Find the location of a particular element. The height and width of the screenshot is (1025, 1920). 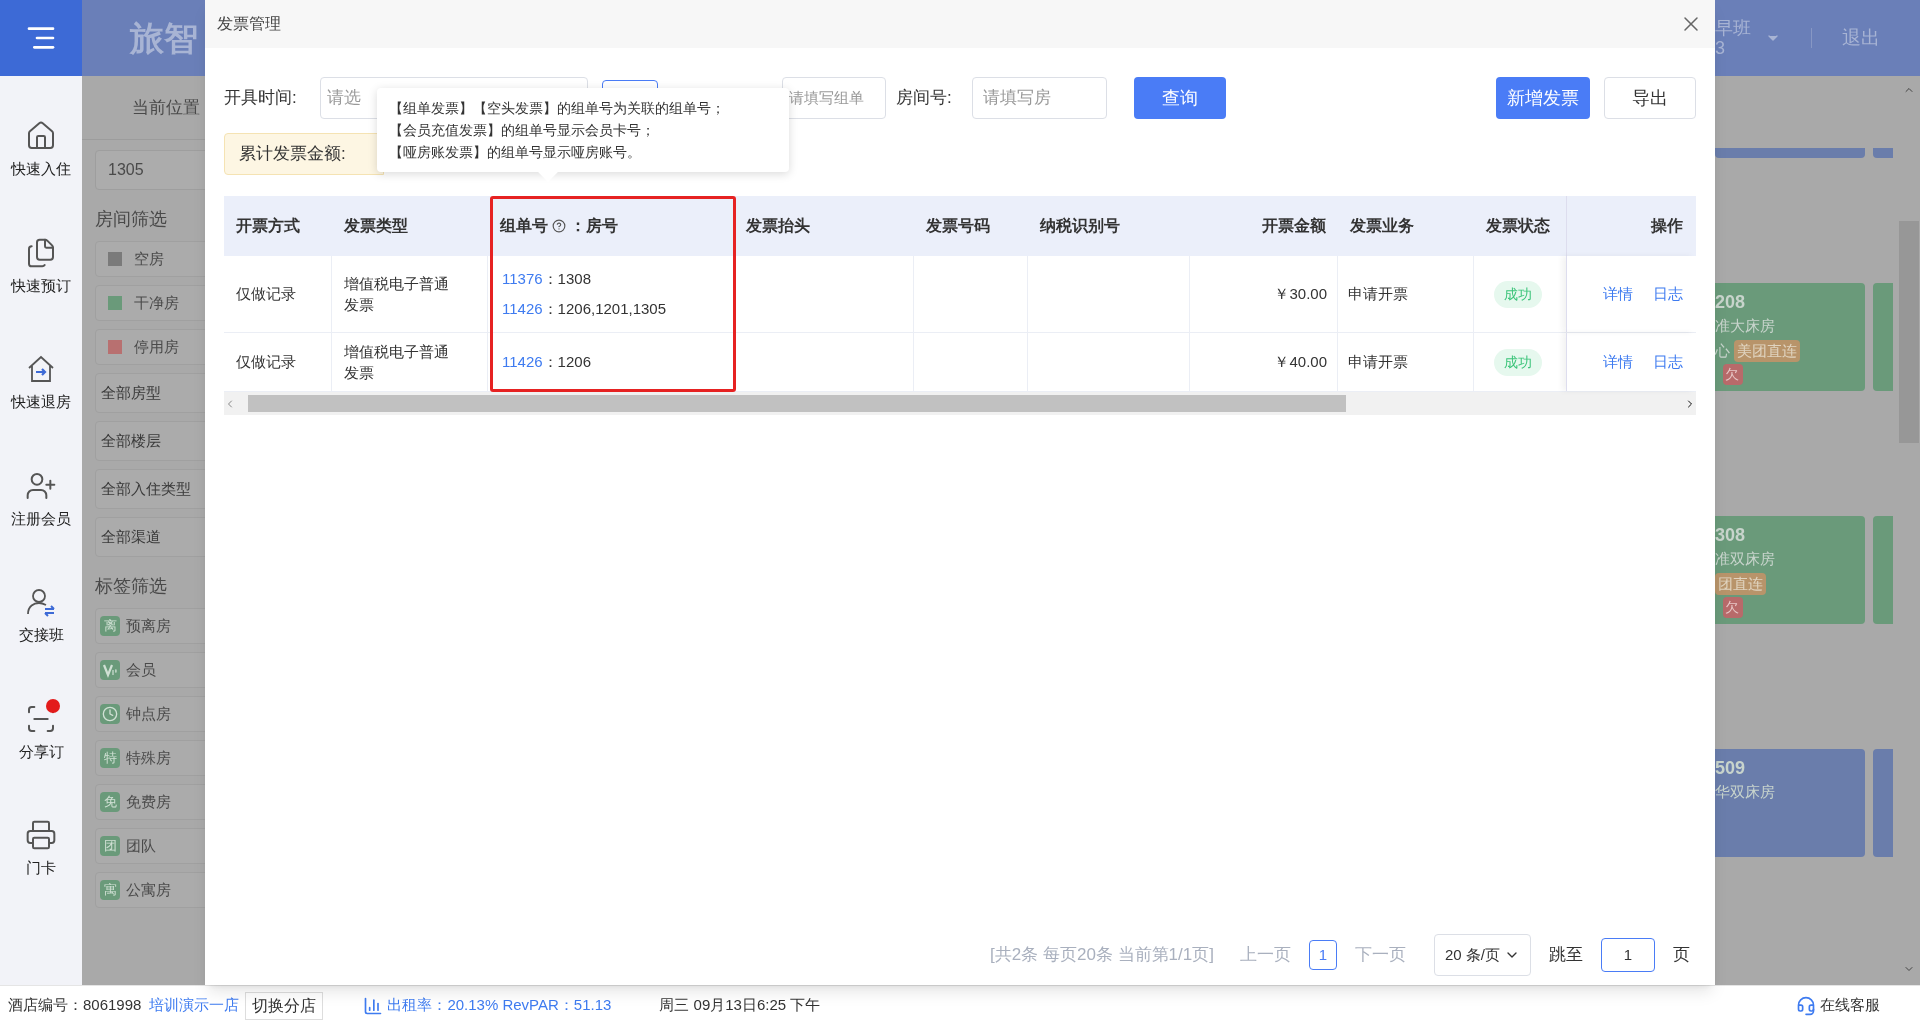

room-numbers: ：1206 is located at coordinates (566, 361).